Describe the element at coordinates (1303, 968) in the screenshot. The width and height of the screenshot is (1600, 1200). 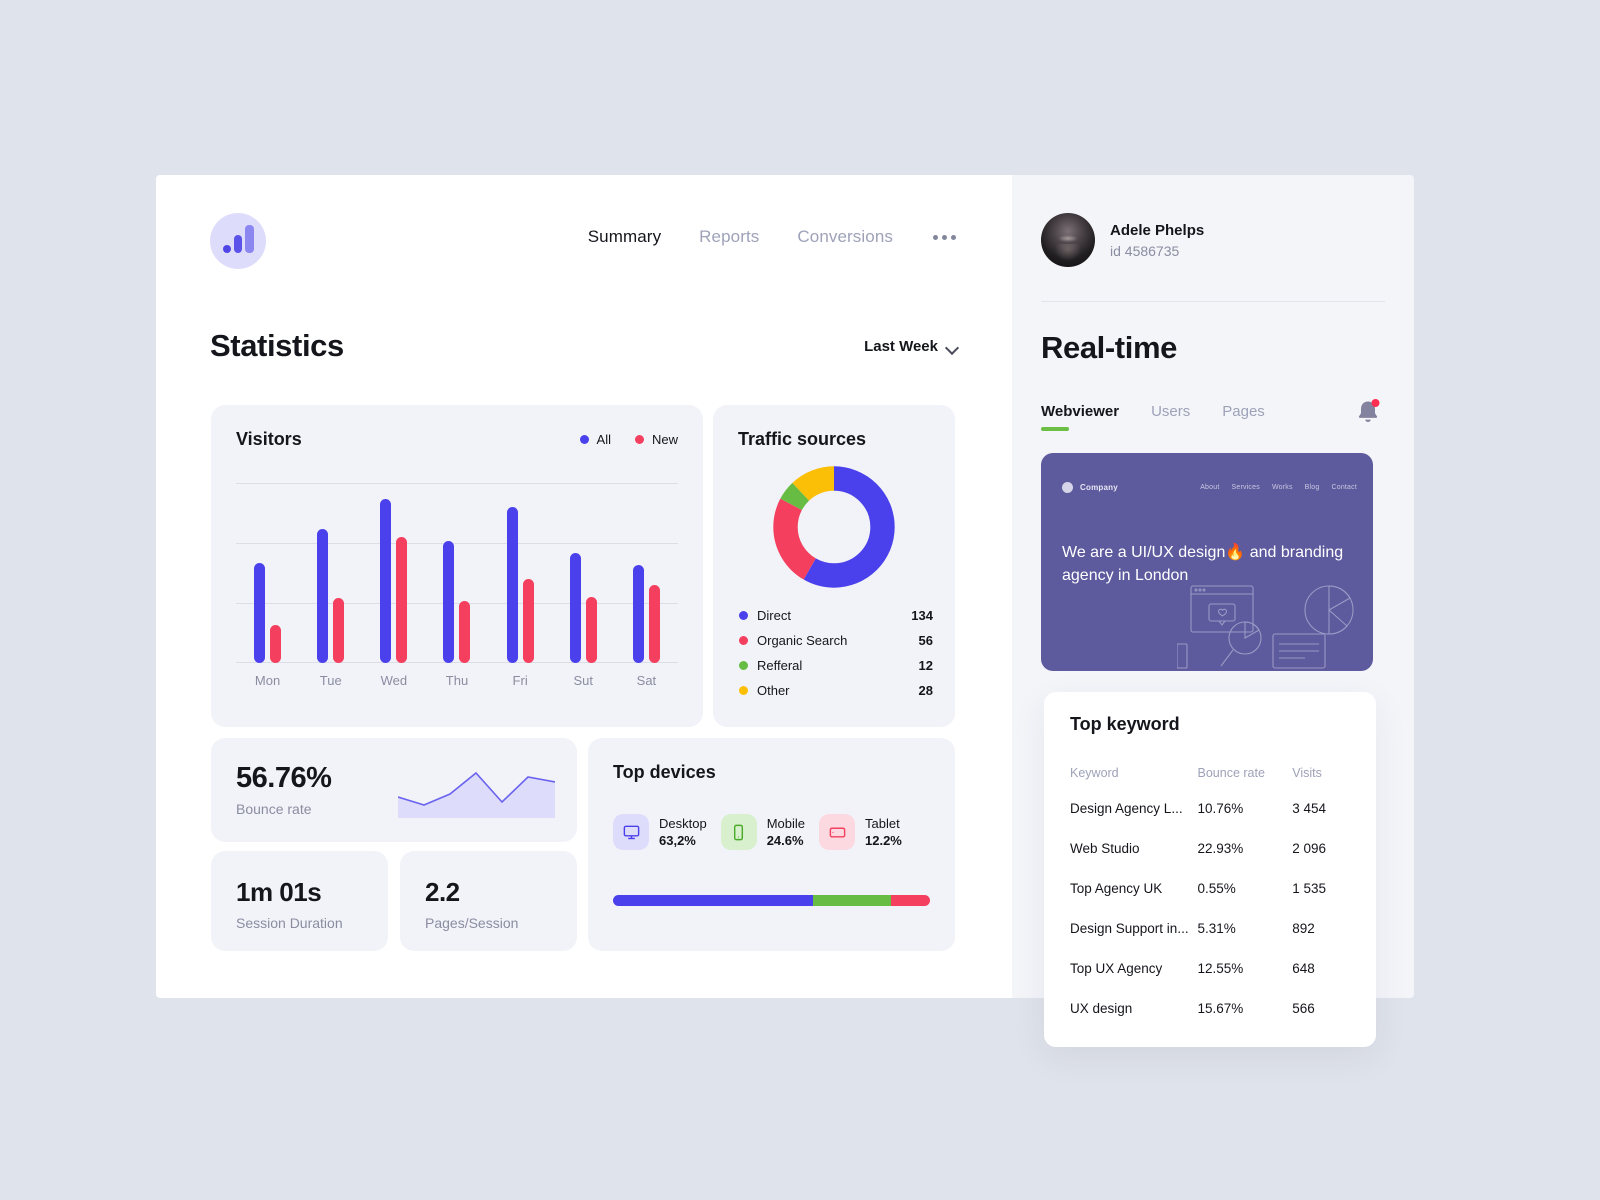
I see `cell-visits: 648` at that location.